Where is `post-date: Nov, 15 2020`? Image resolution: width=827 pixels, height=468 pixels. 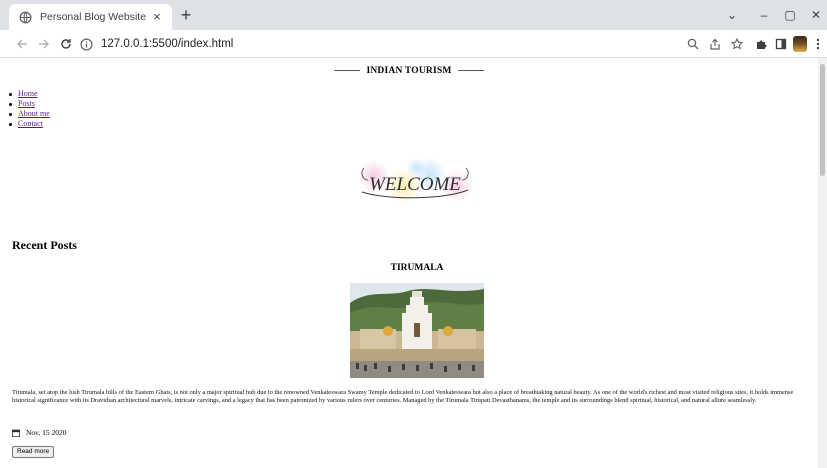
post-date: Nov, 15 2020 is located at coordinates (39, 432).